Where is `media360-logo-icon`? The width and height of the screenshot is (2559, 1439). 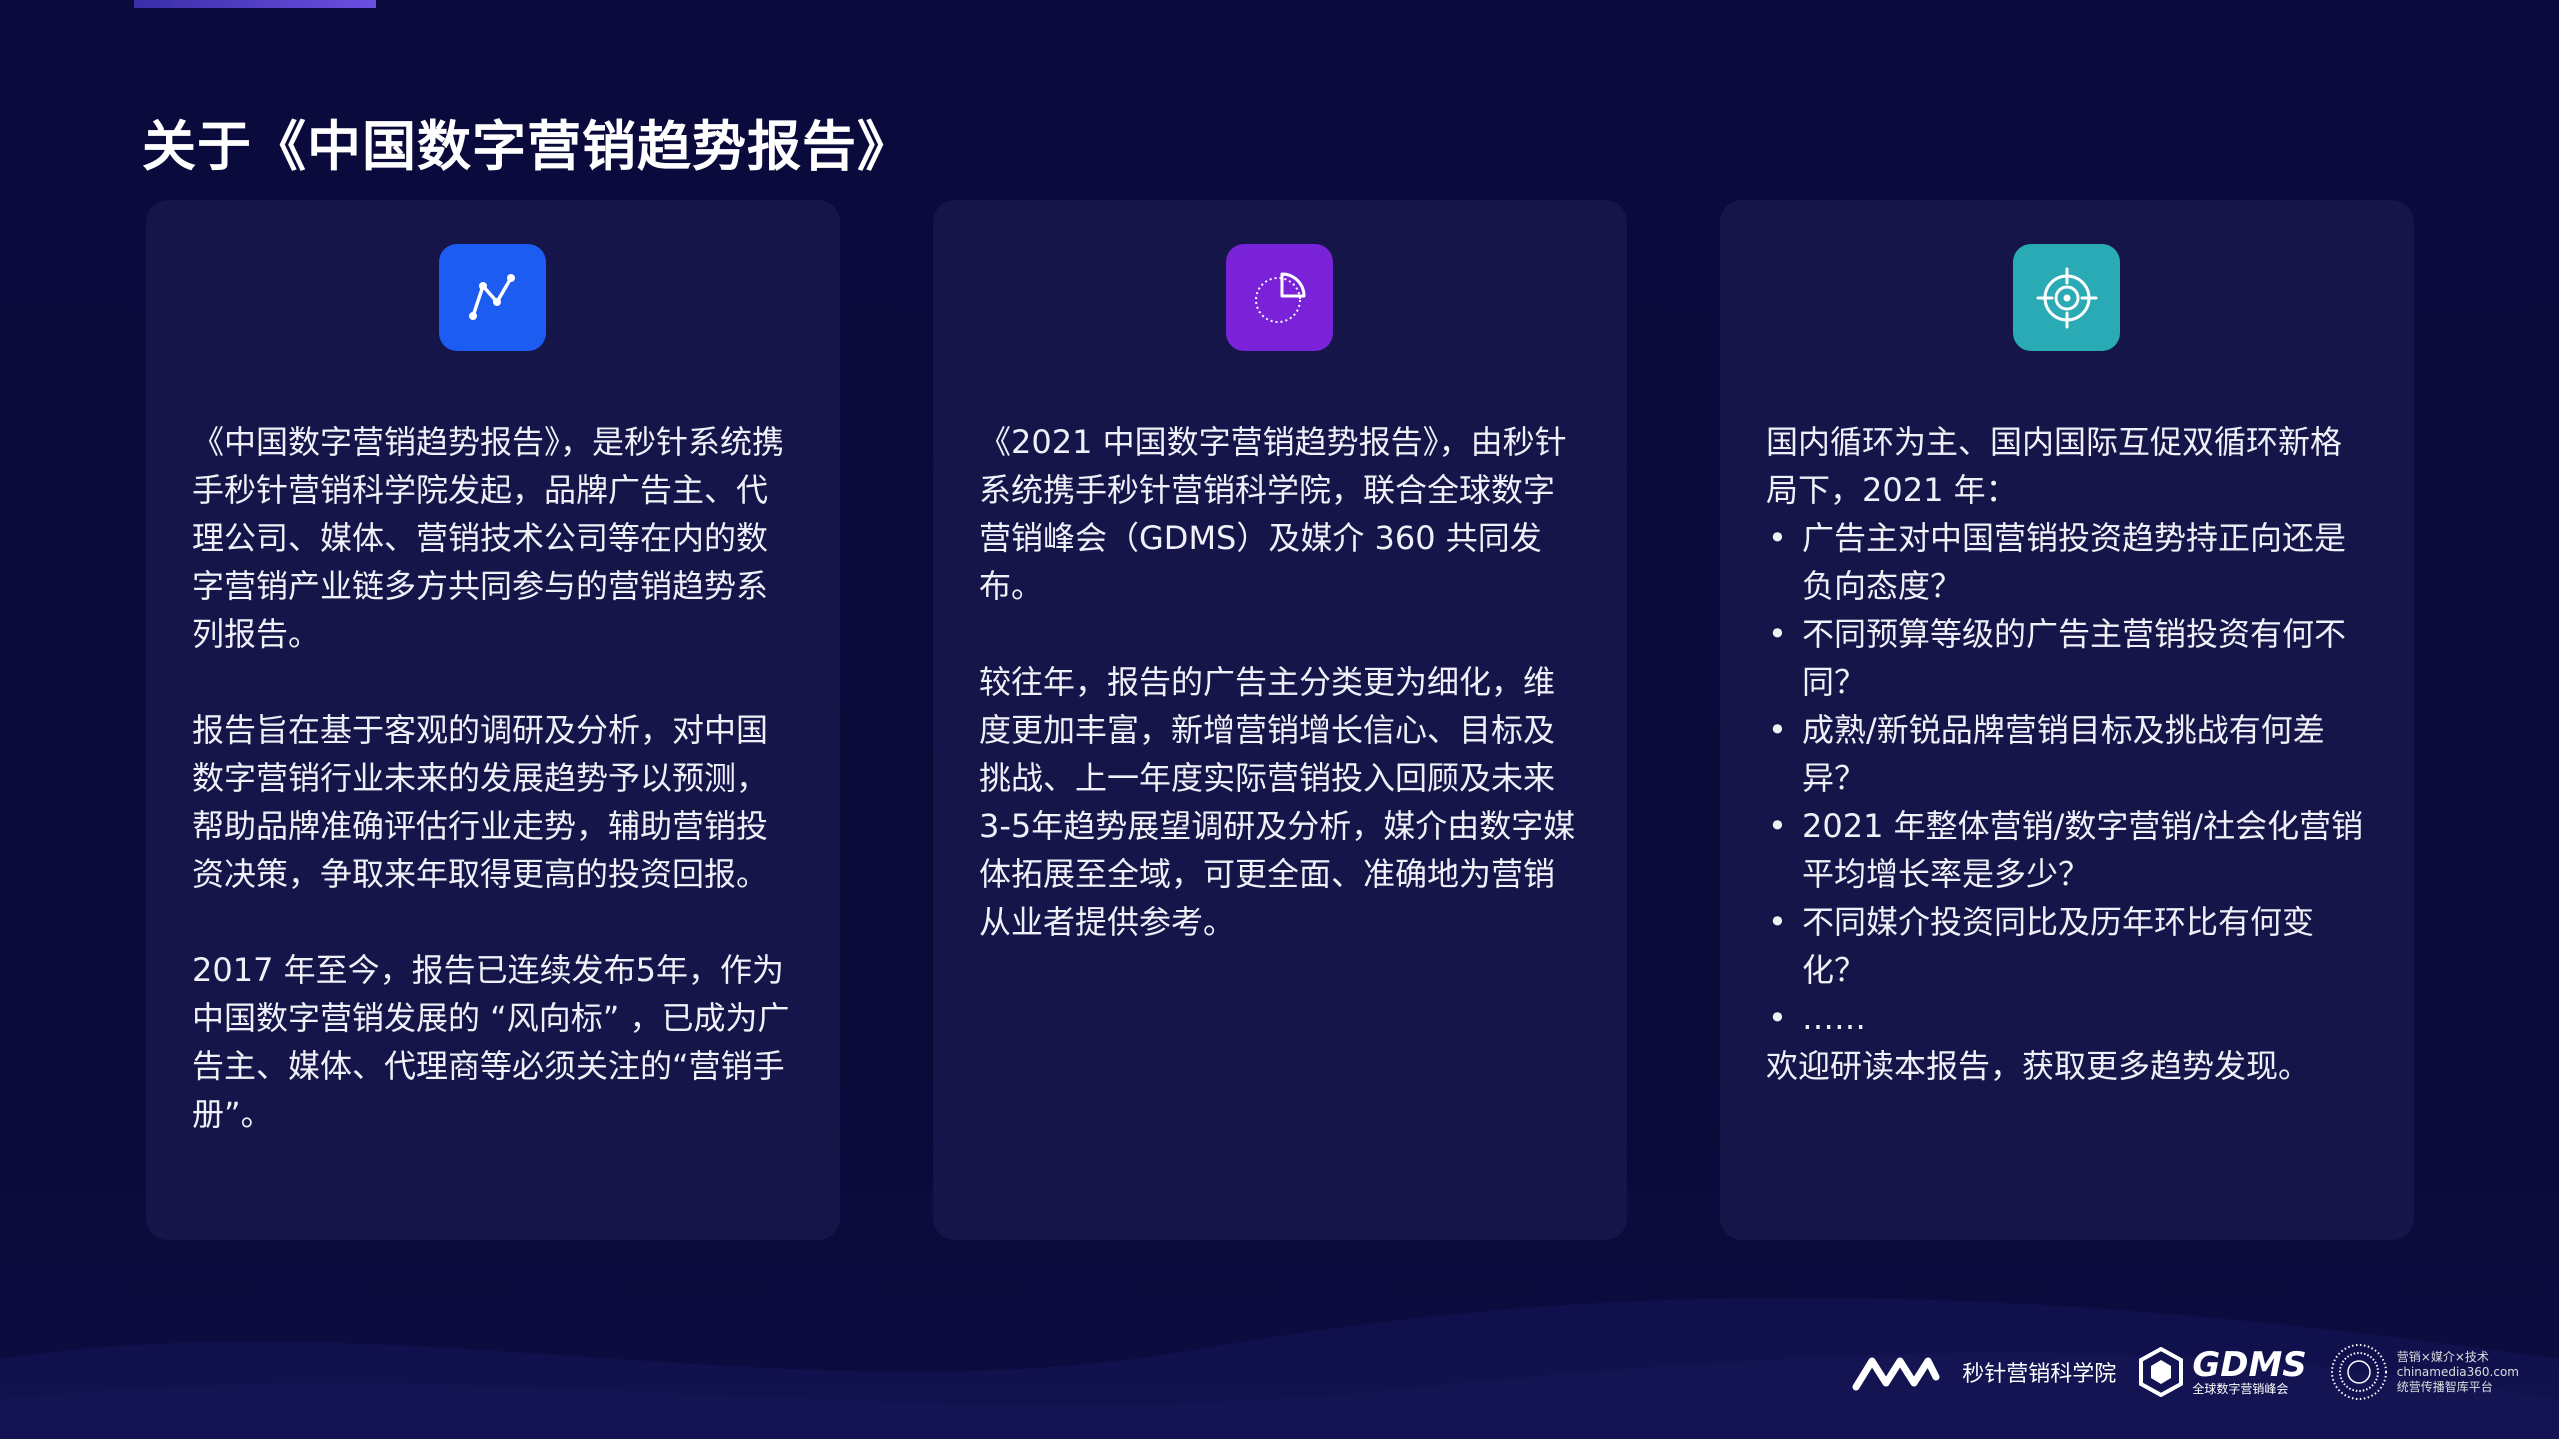 media360-logo-icon is located at coordinates (2358, 1372).